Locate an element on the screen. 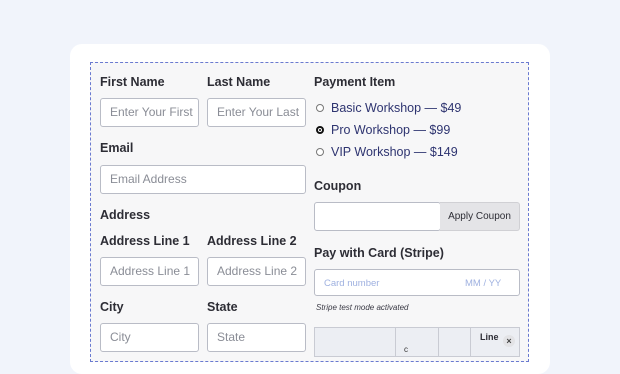  last-name-label: Last Name is located at coordinates (239, 82).